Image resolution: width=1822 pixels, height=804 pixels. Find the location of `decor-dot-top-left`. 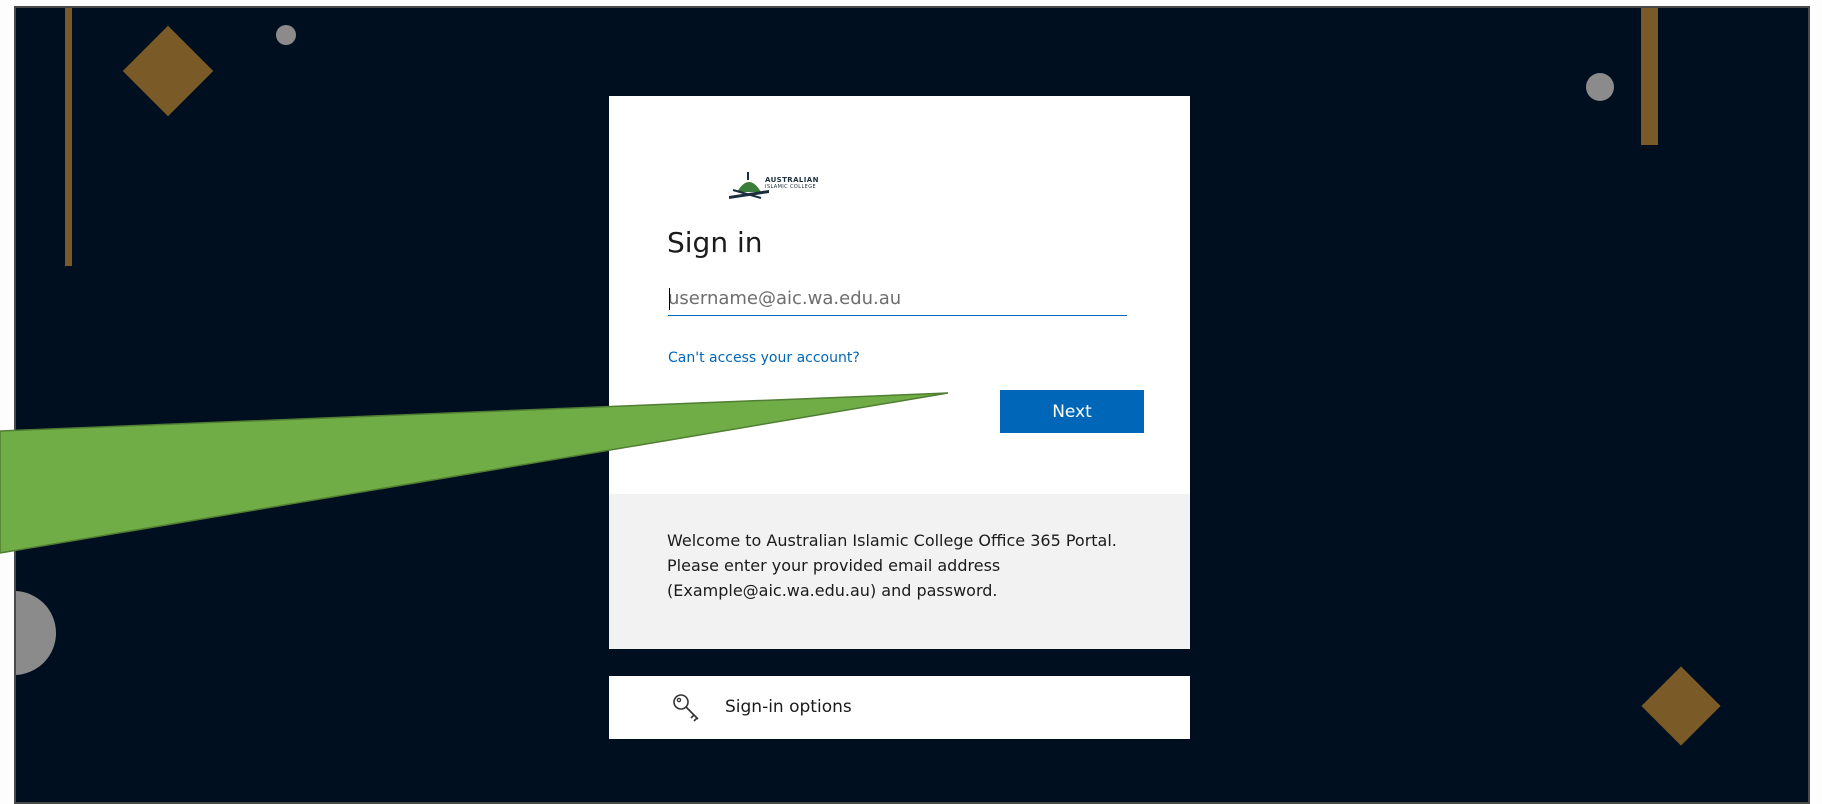

decor-dot-top-left is located at coordinates (286, 35).